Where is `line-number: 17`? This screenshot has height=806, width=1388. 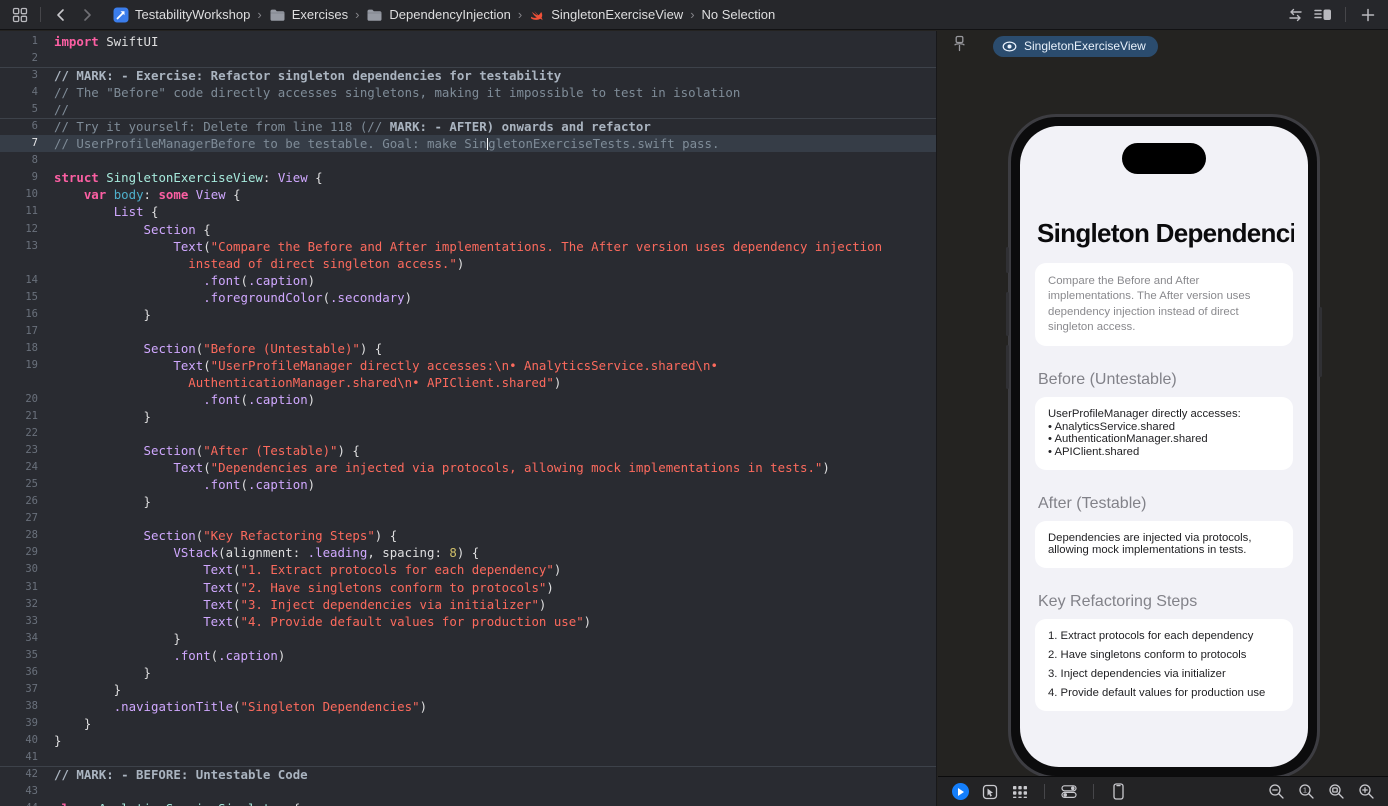
line-number: 17 is located at coordinates (19, 331).